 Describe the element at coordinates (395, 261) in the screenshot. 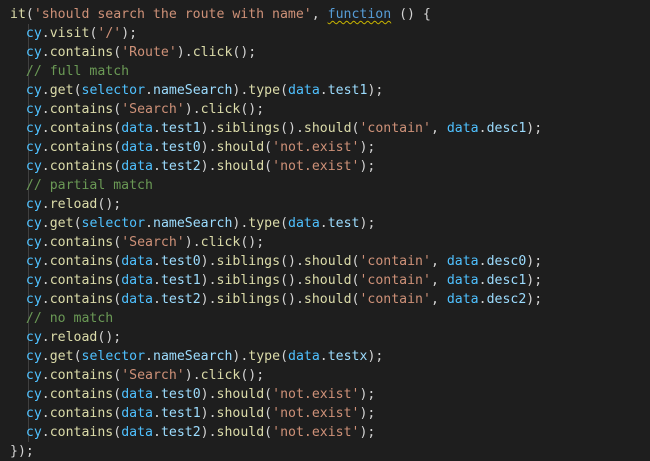

I see `code-string: 'contain'` at that location.